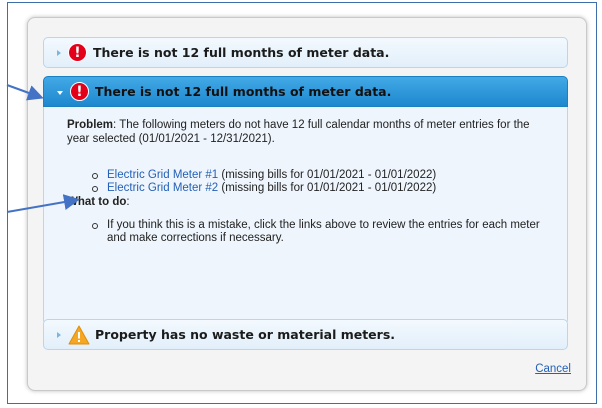  Describe the element at coordinates (79, 334) in the screenshot. I see `warning-icon` at that location.